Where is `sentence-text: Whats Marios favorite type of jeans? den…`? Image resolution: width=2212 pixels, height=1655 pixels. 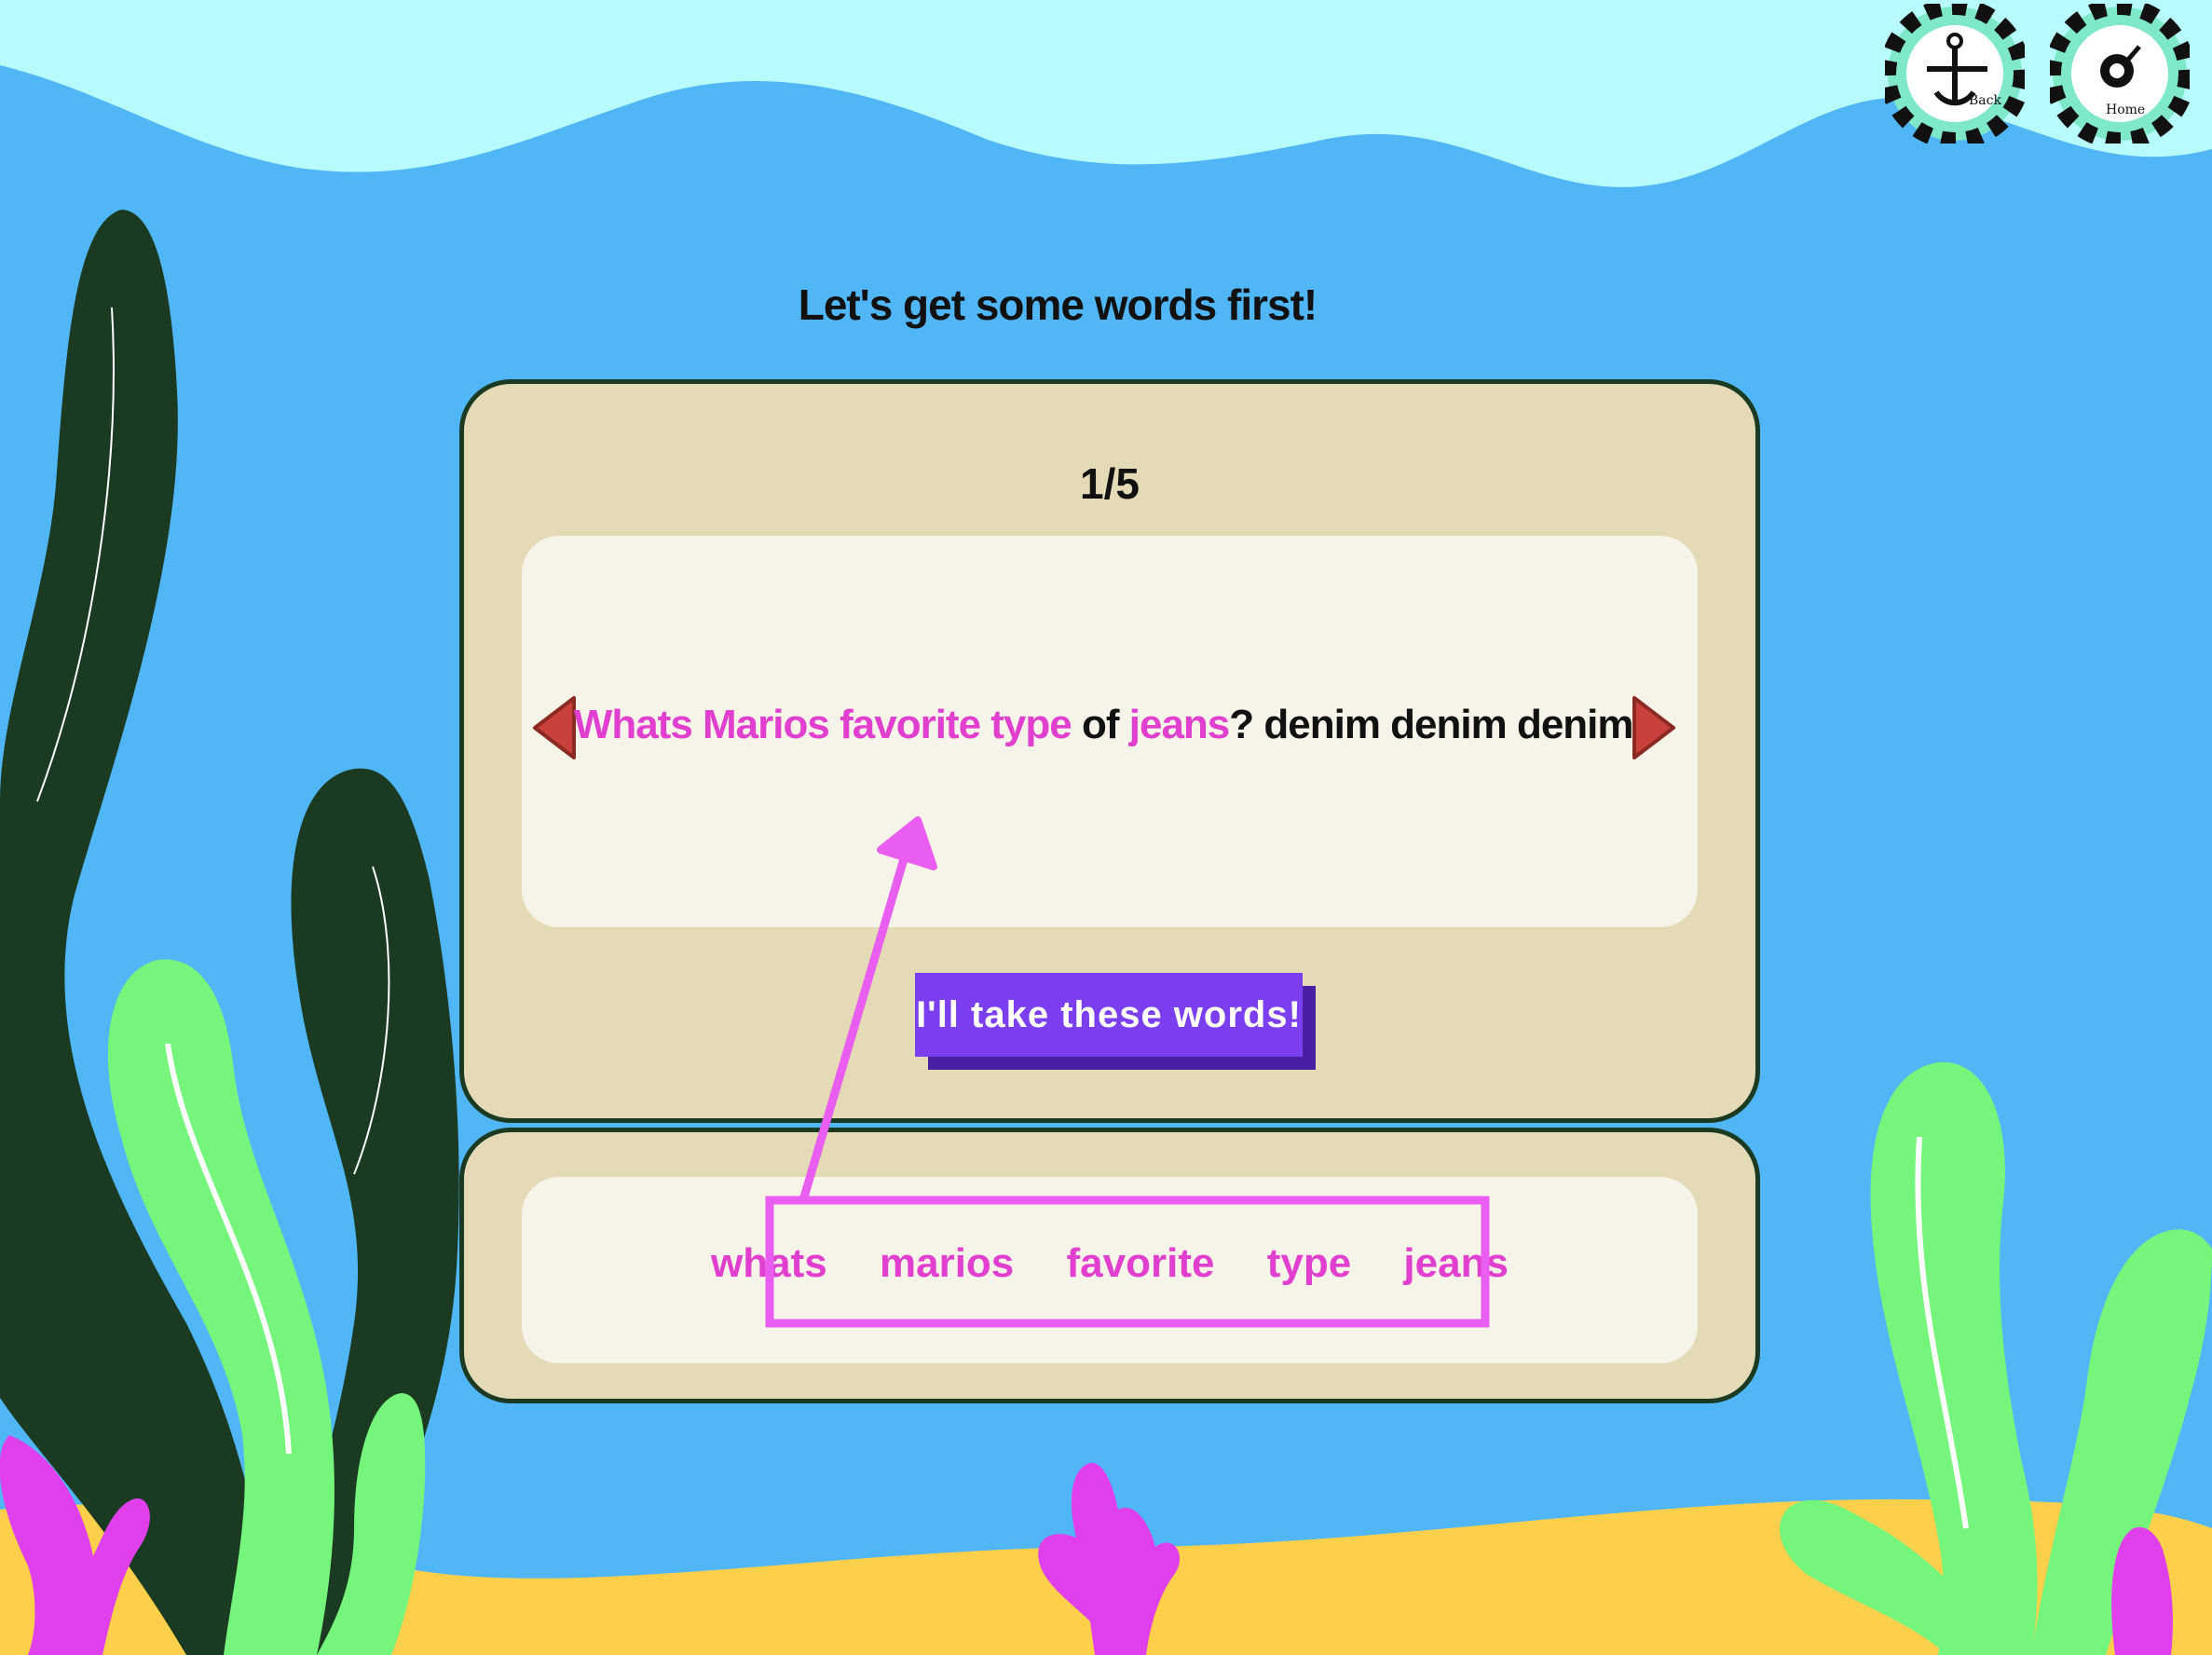
sentence-text: Whats Marios favorite type of jeans? den… is located at coordinates (1110, 725).